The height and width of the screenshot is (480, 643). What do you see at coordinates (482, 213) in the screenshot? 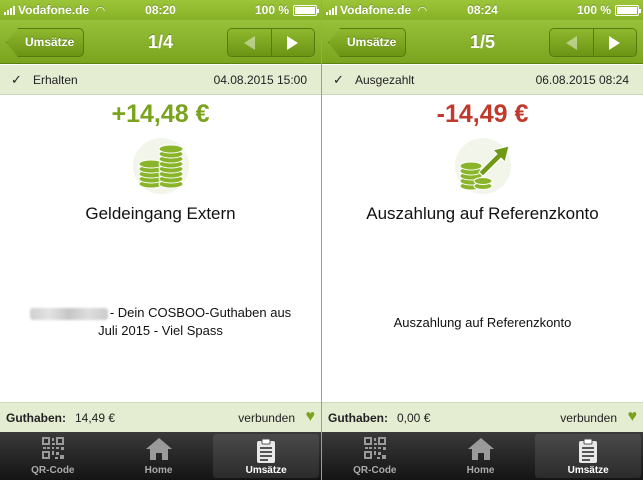
I see `transaction-title: Auszahlung auf Referenzkonto` at bounding box center [482, 213].